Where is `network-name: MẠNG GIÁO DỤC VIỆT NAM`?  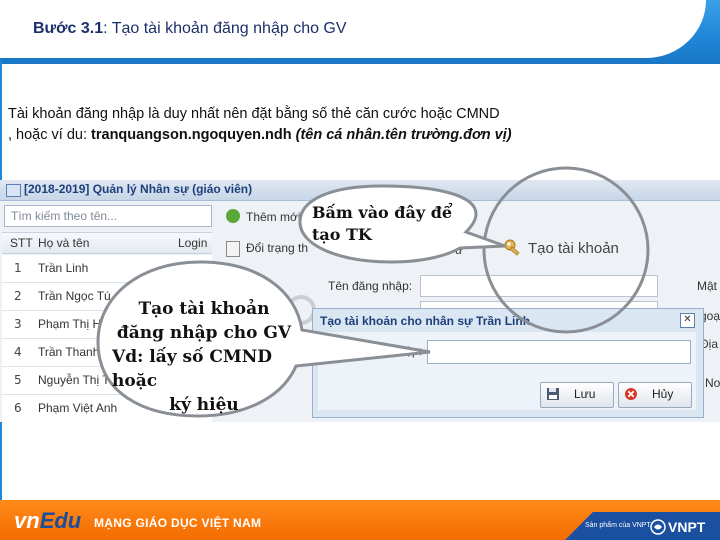 network-name: MẠNG GIÁO DỤC VIỆT NAM is located at coordinates (178, 523).